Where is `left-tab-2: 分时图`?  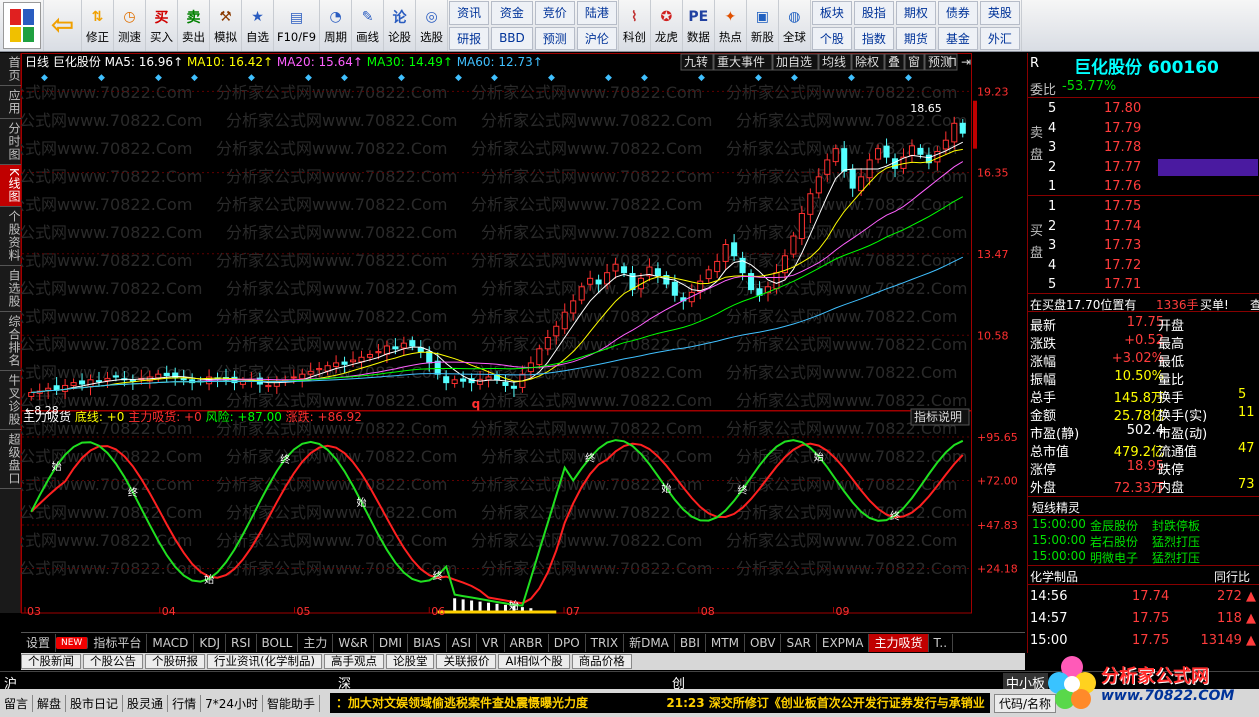
left-tab-2: 分时图 is located at coordinates (10, 142).